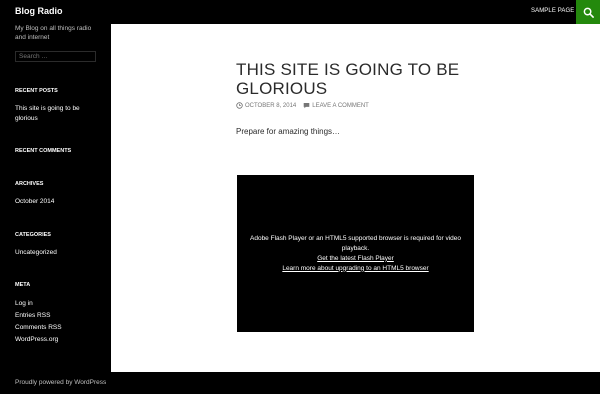 The height and width of the screenshot is (400, 600). Describe the element at coordinates (59, 328) in the screenshot. I see `meta-link-comments-rss: Comments RSS` at that location.